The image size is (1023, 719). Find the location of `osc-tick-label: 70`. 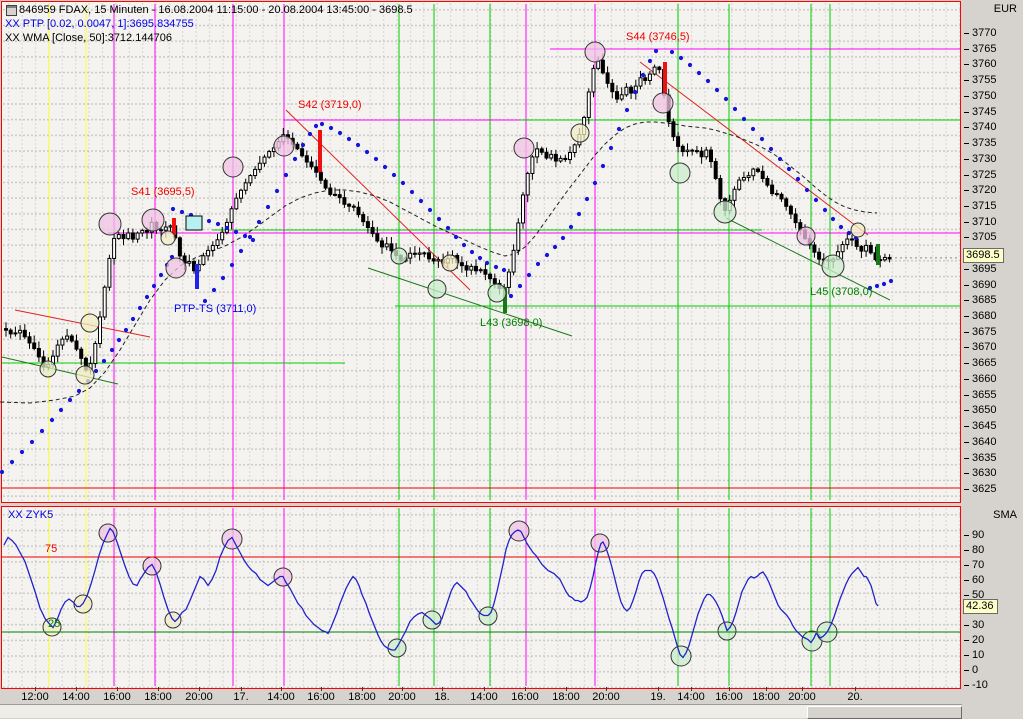

osc-tick-label: 70 is located at coordinates (978, 564).